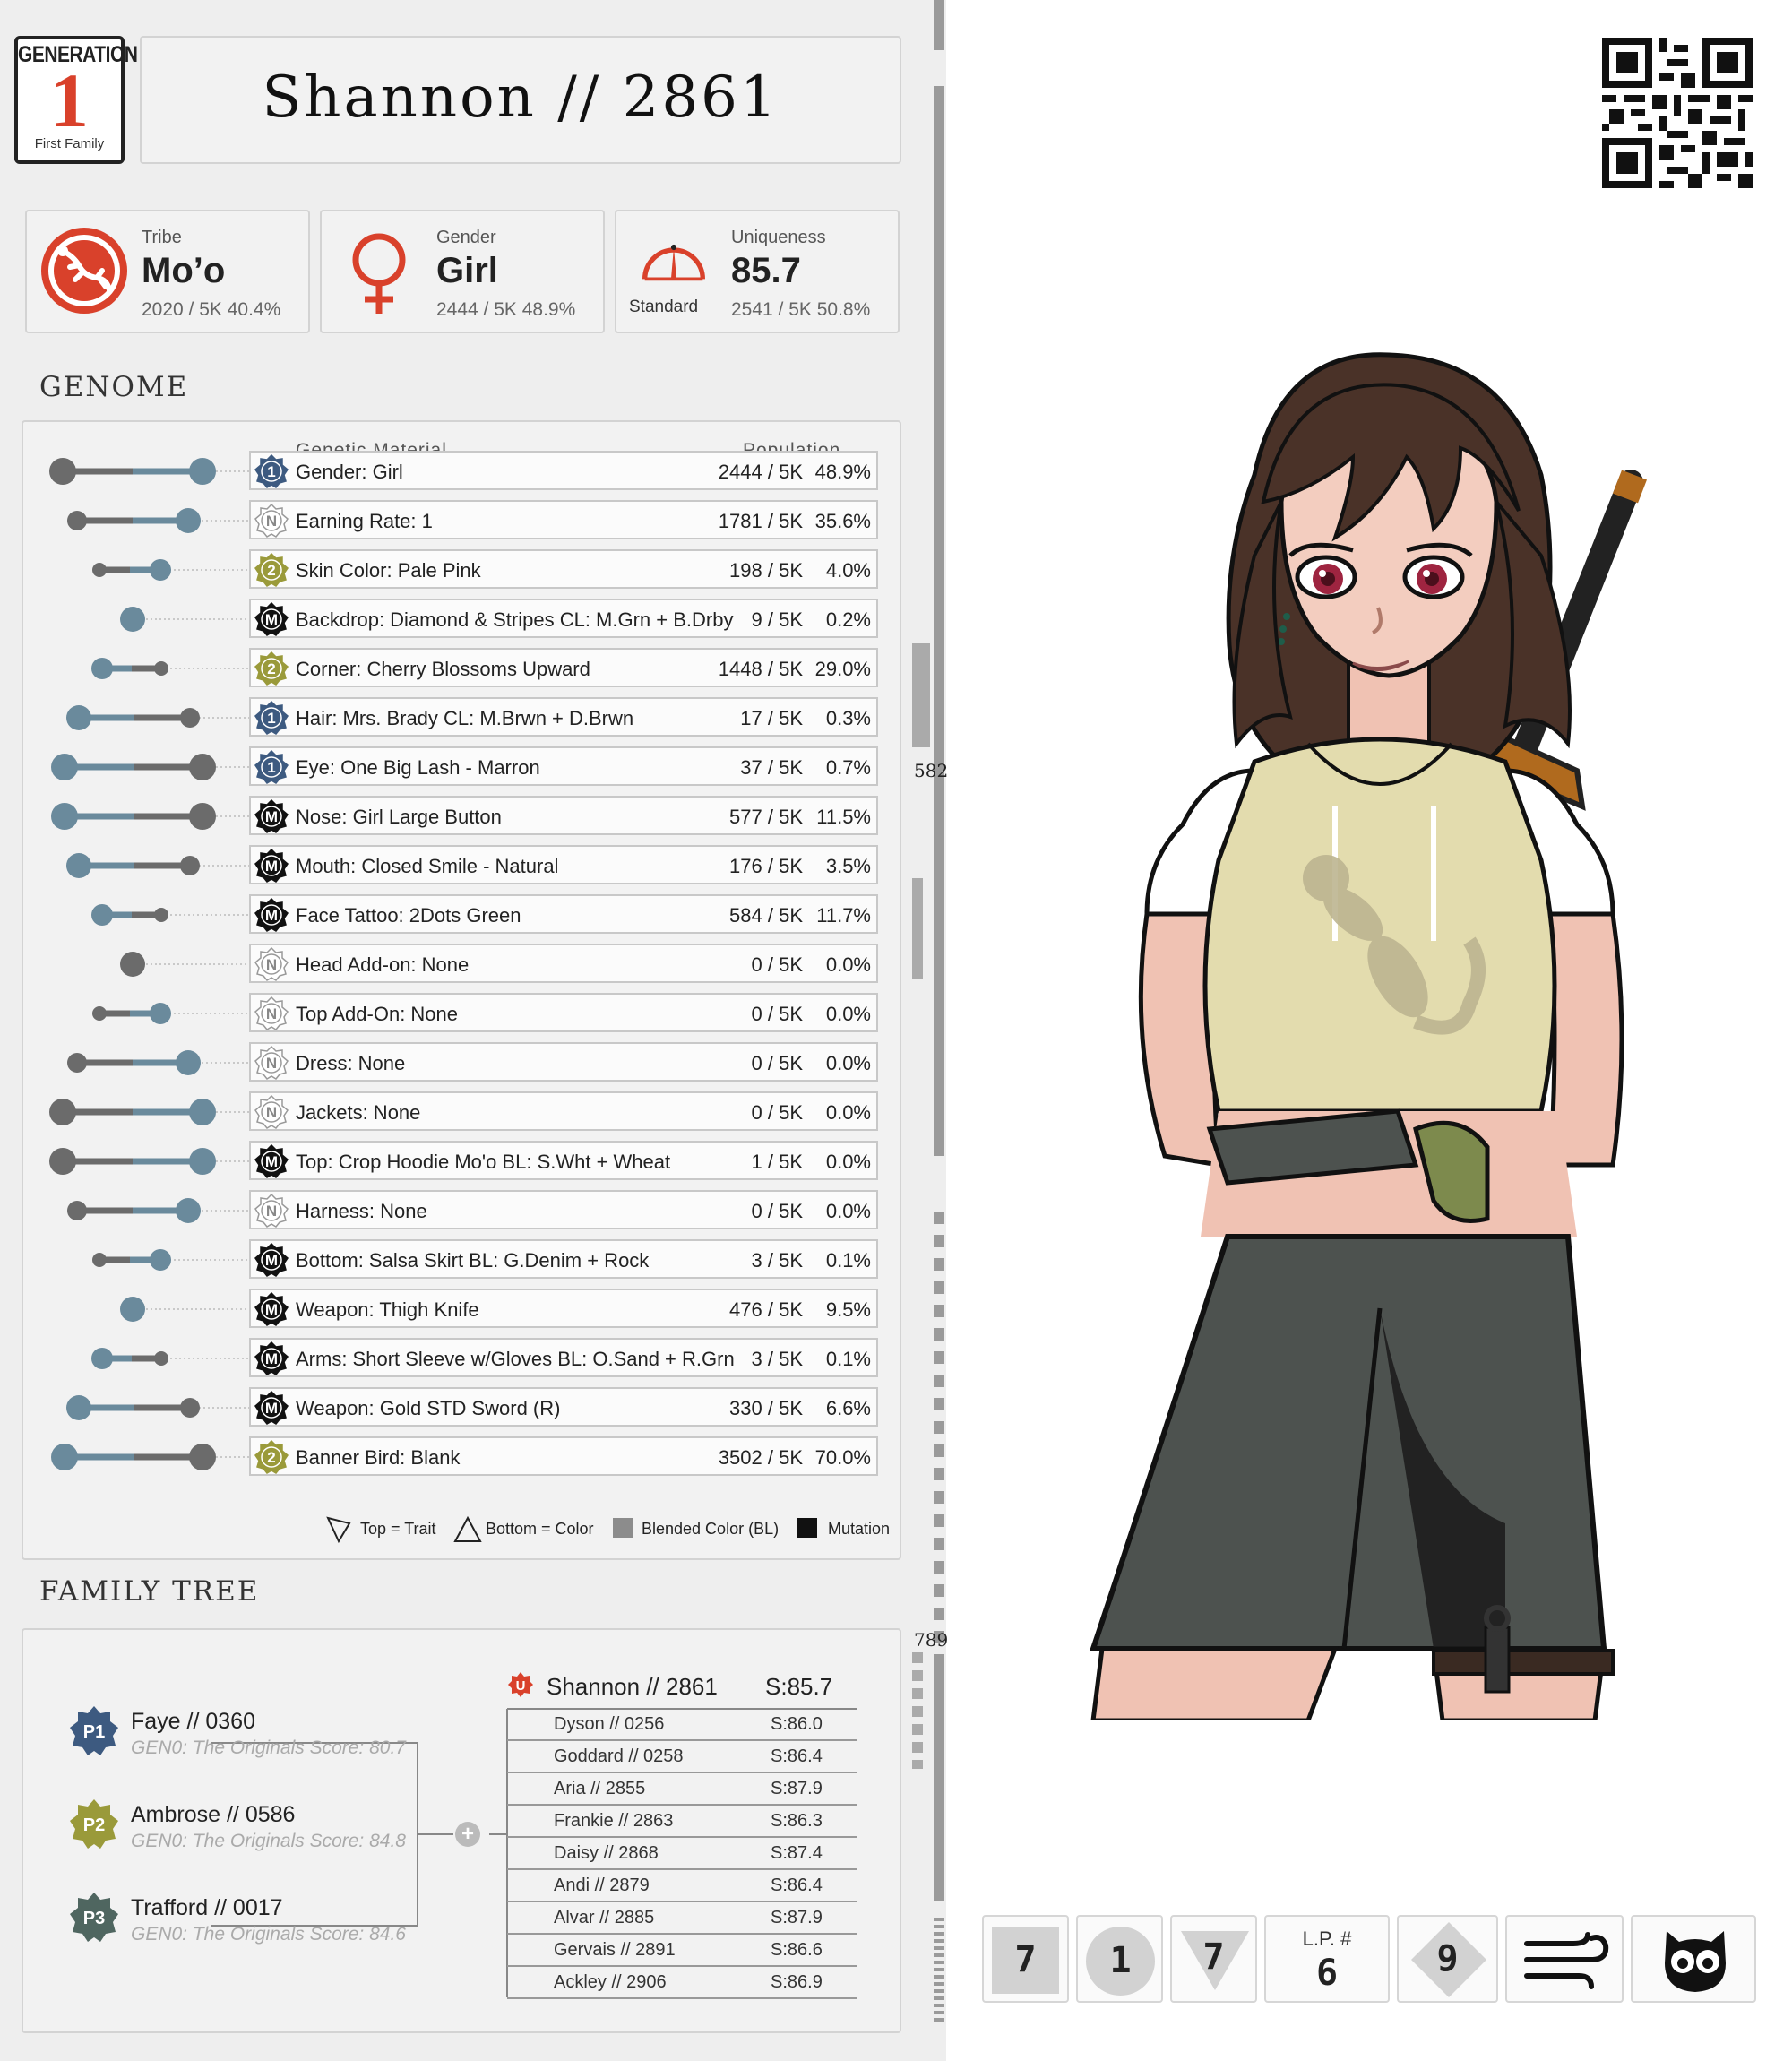 The width and height of the screenshot is (1792, 2061). What do you see at coordinates (842, 472) in the screenshot?
I see `gene-percent: 48.9%` at bounding box center [842, 472].